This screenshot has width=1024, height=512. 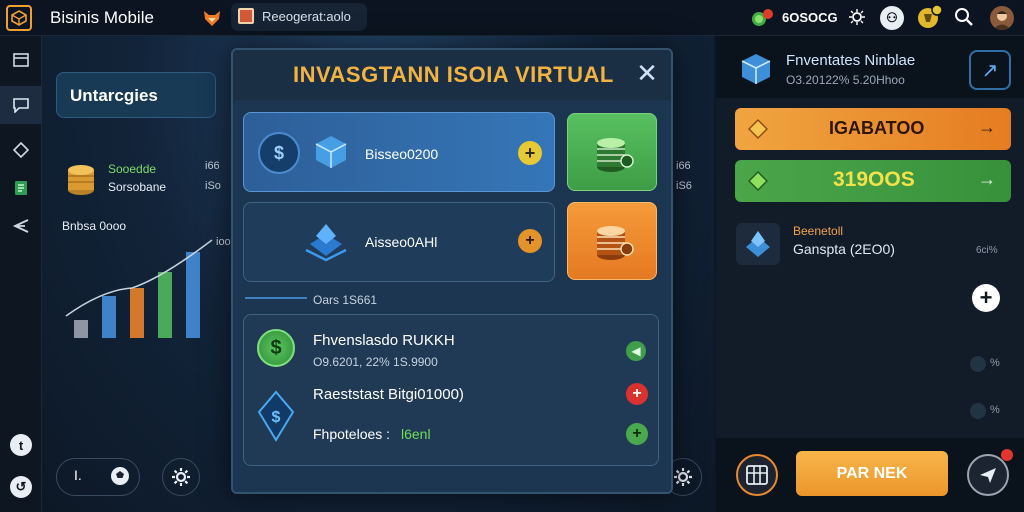 I want to click on list-item-label: Fhpoteloes :, so click(x=352, y=434).